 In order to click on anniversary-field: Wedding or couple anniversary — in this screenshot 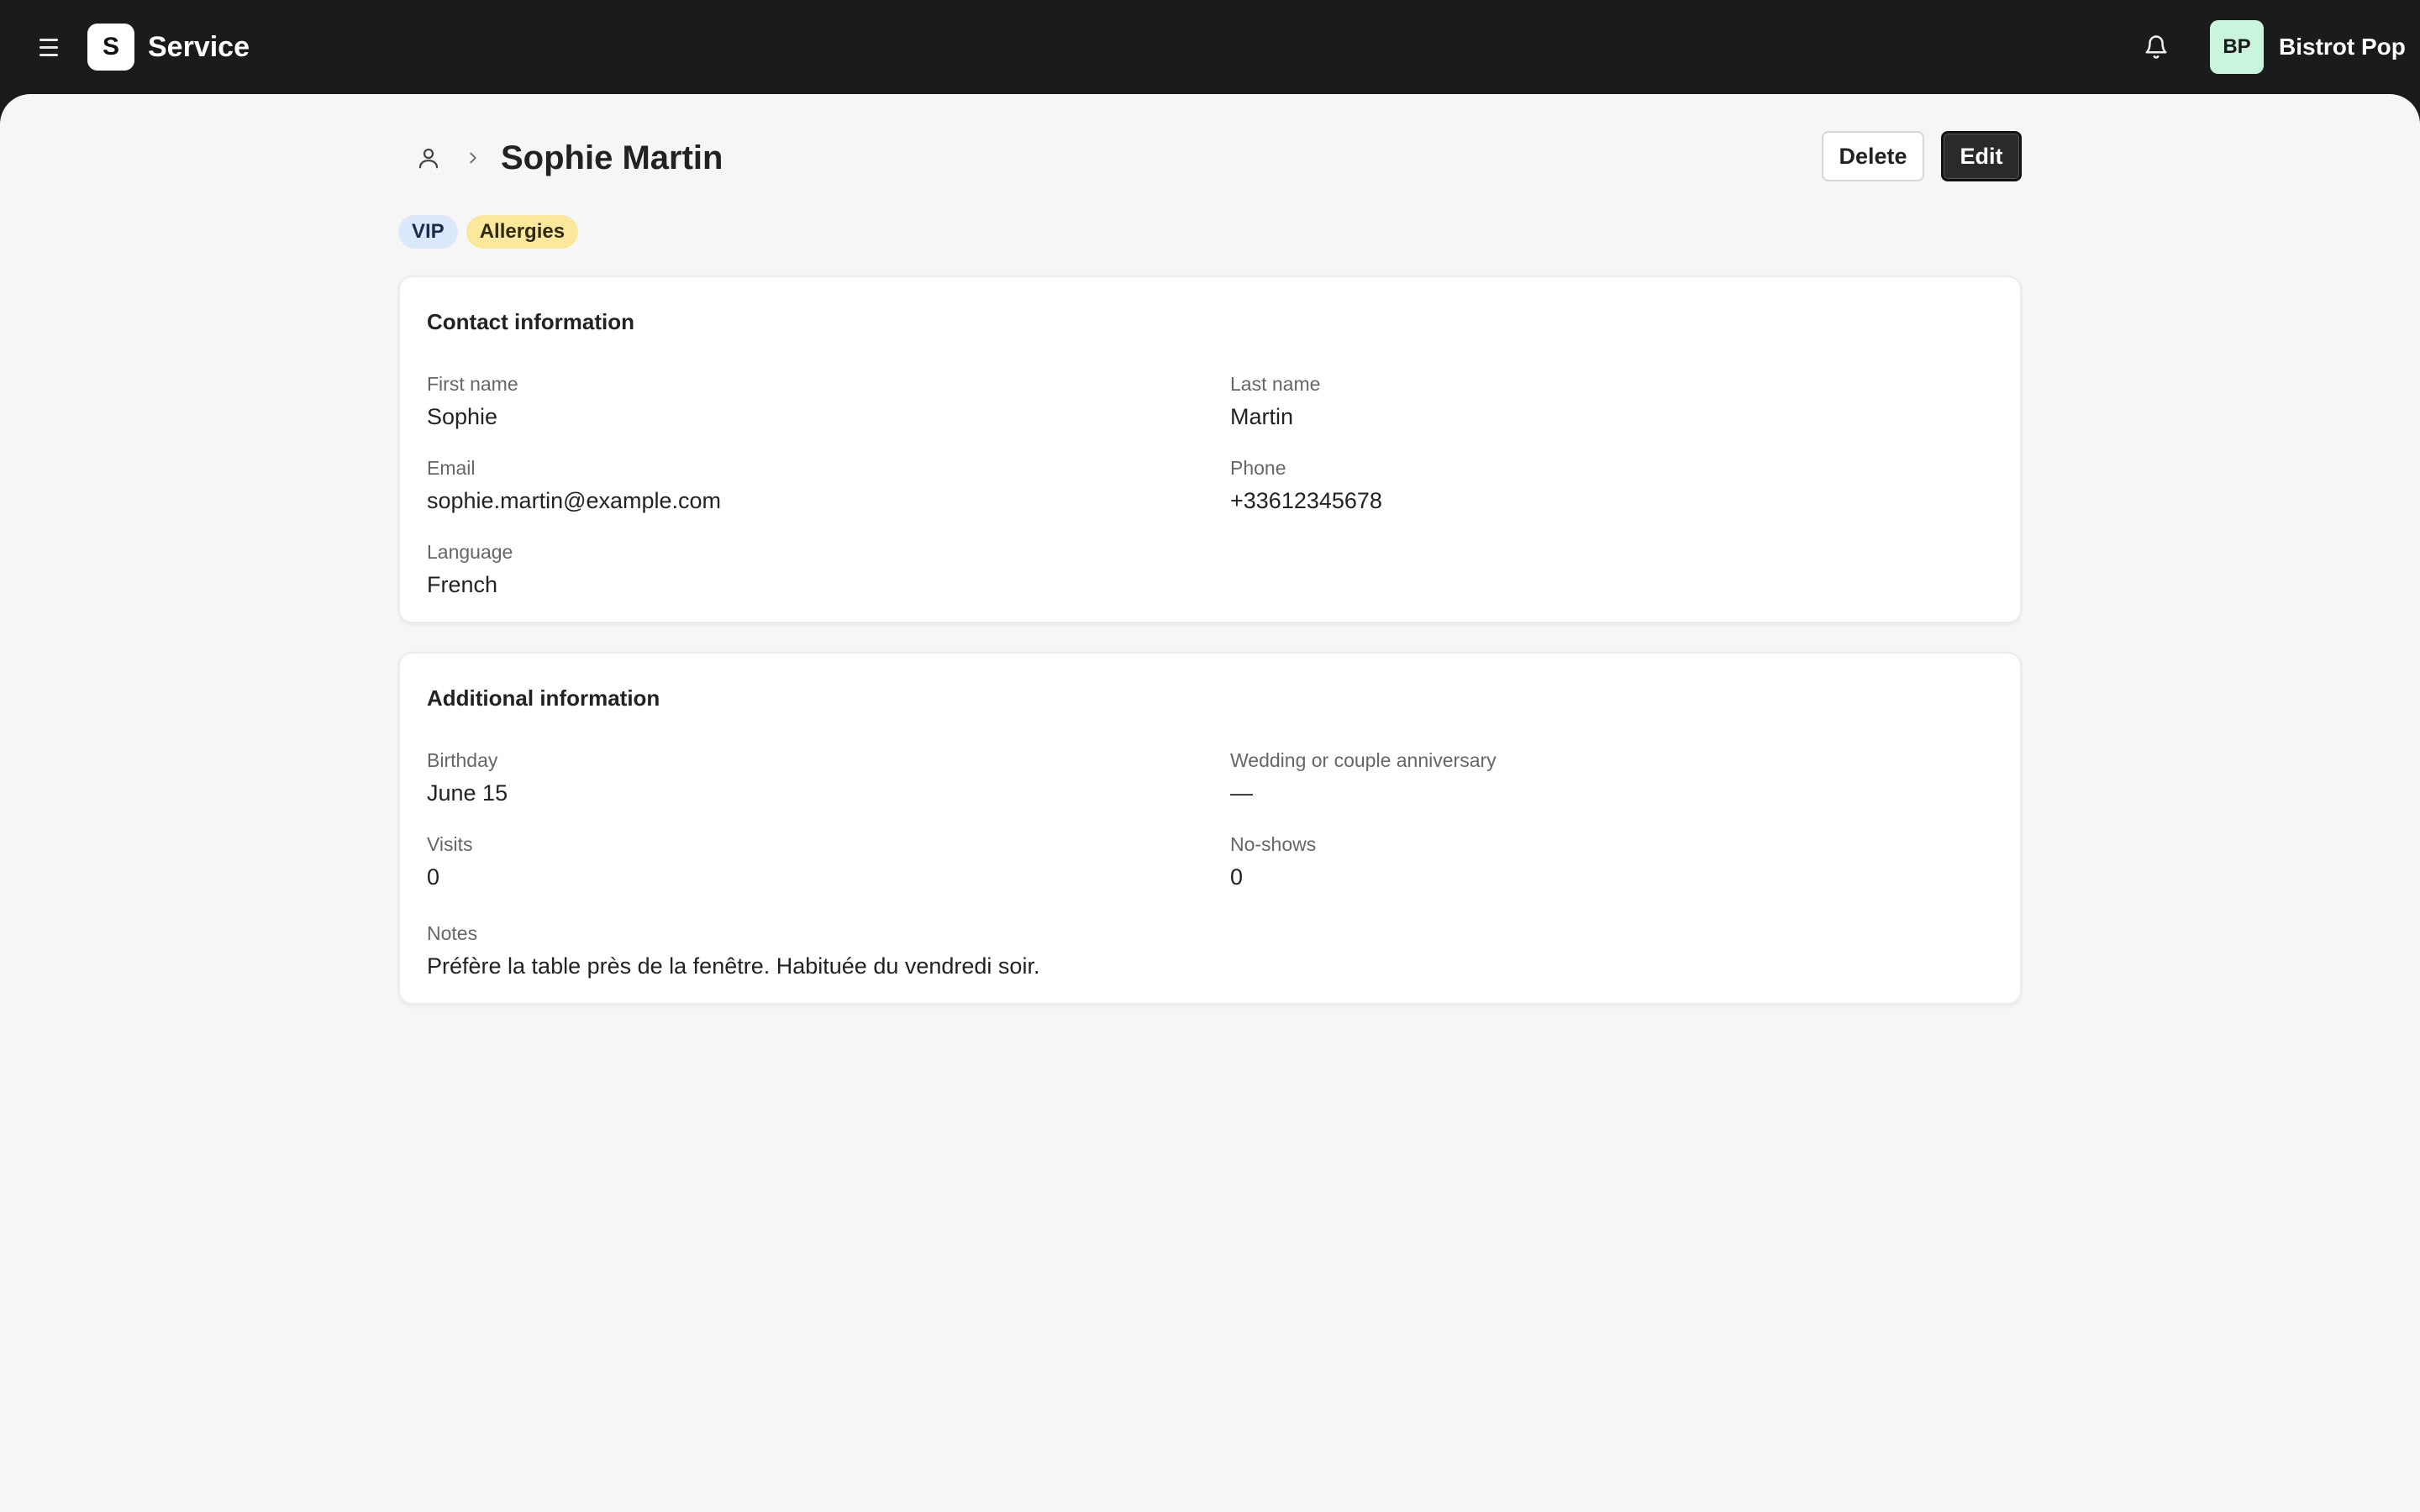, I will do `click(1363, 778)`.